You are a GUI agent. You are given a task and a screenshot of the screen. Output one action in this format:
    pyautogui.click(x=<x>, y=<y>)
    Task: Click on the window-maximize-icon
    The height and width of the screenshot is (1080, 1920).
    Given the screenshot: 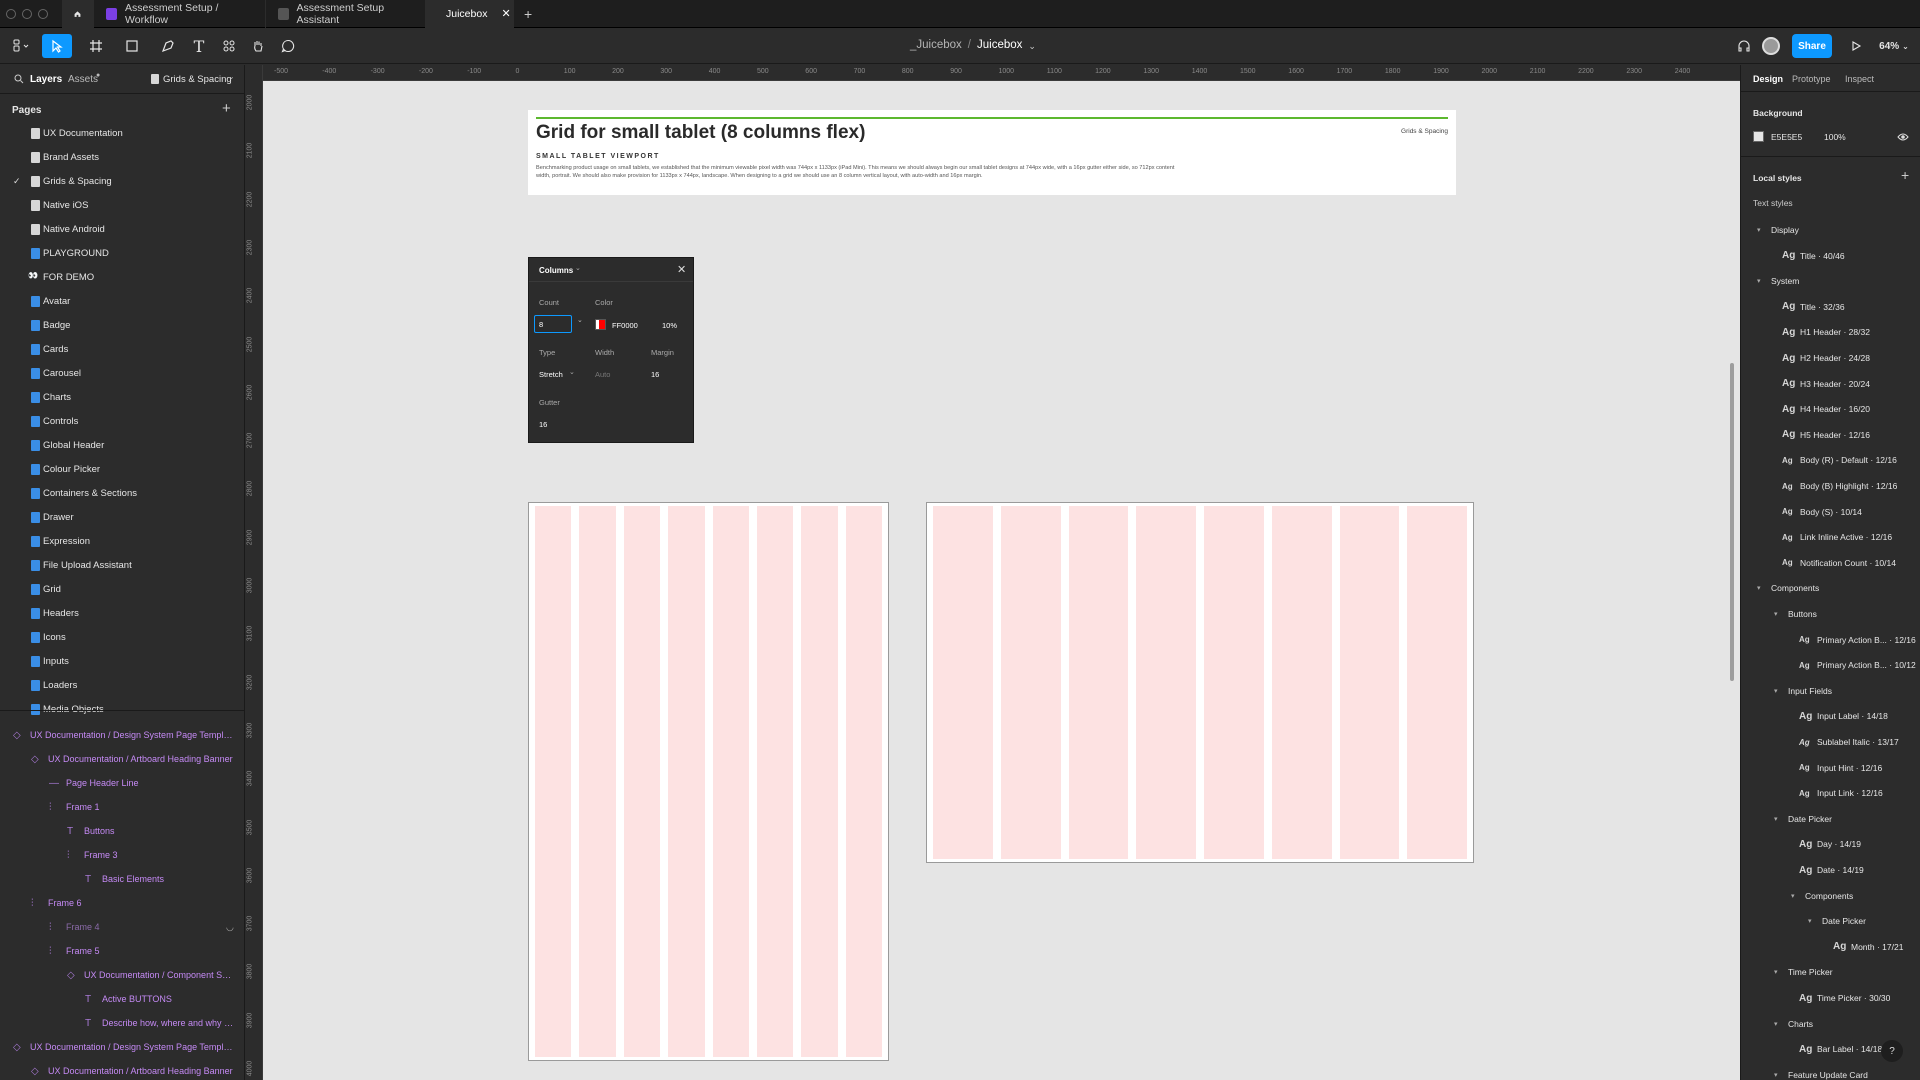 What is the action you would take?
    pyautogui.click(x=43, y=13)
    